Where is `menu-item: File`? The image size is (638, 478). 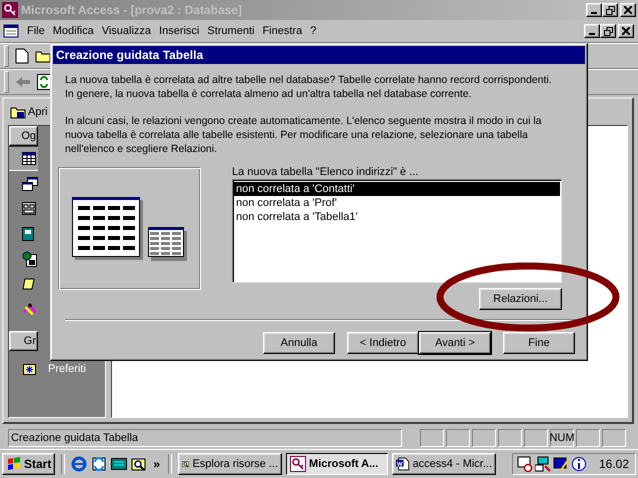 menu-item: File is located at coordinates (36, 31).